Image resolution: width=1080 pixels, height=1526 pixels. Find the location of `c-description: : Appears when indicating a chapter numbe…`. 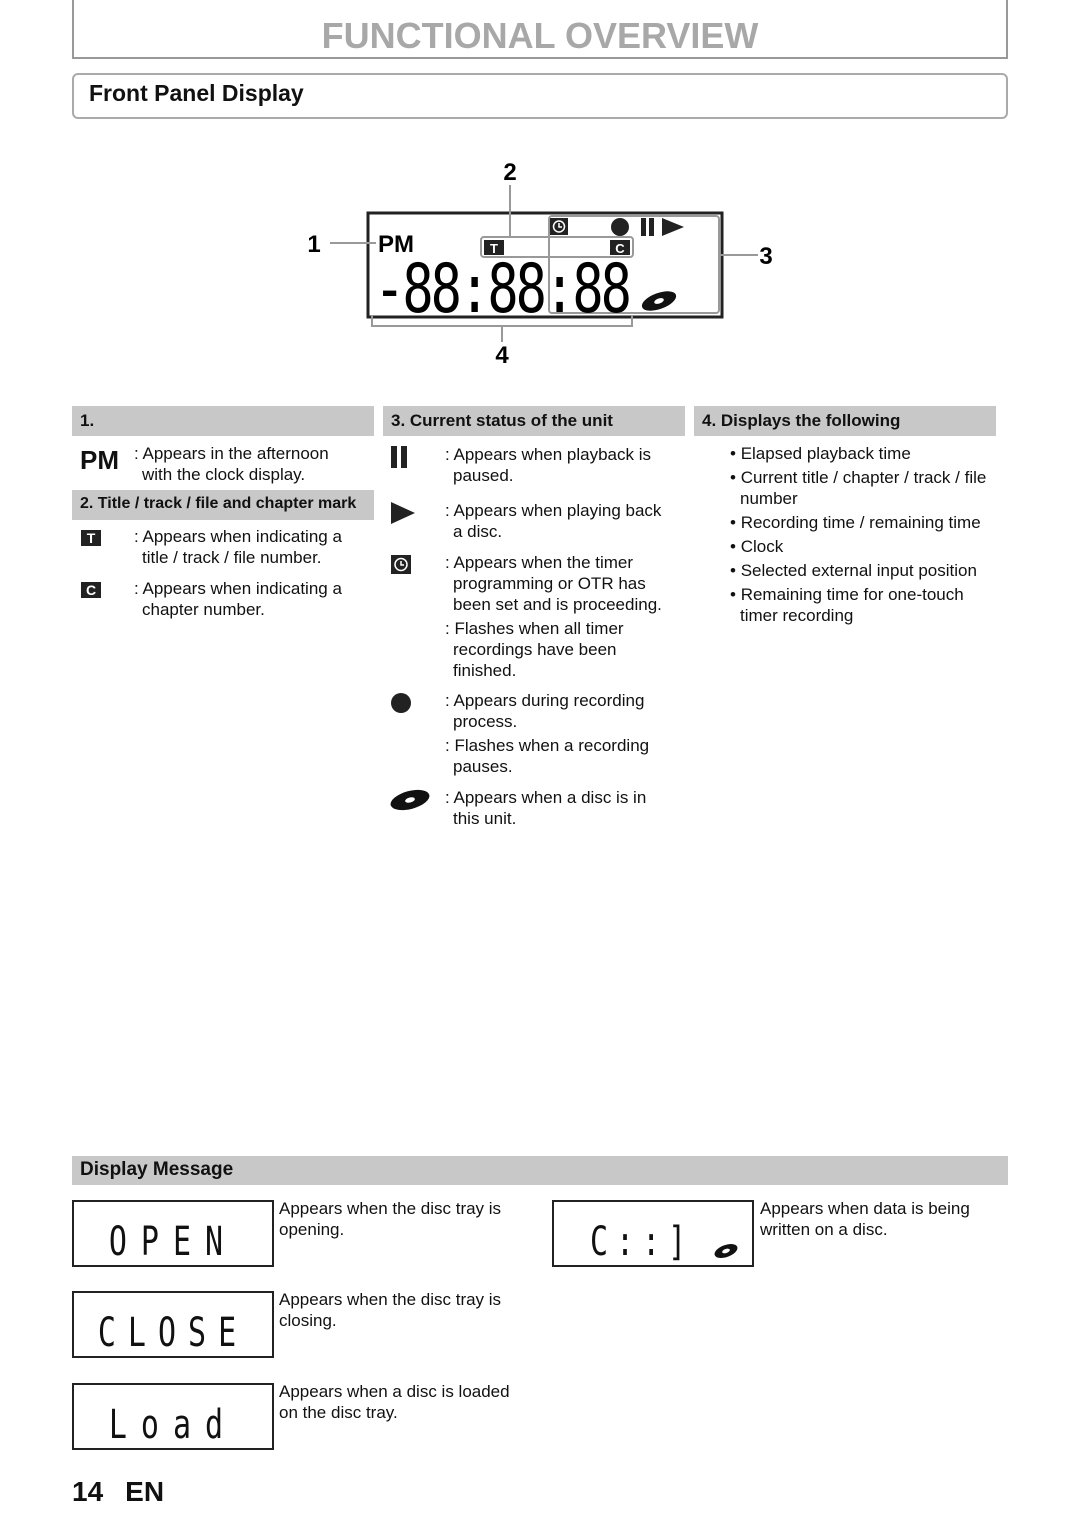

c-description: : Appears when indicating a chapter numbe… is located at coordinates (238, 599).